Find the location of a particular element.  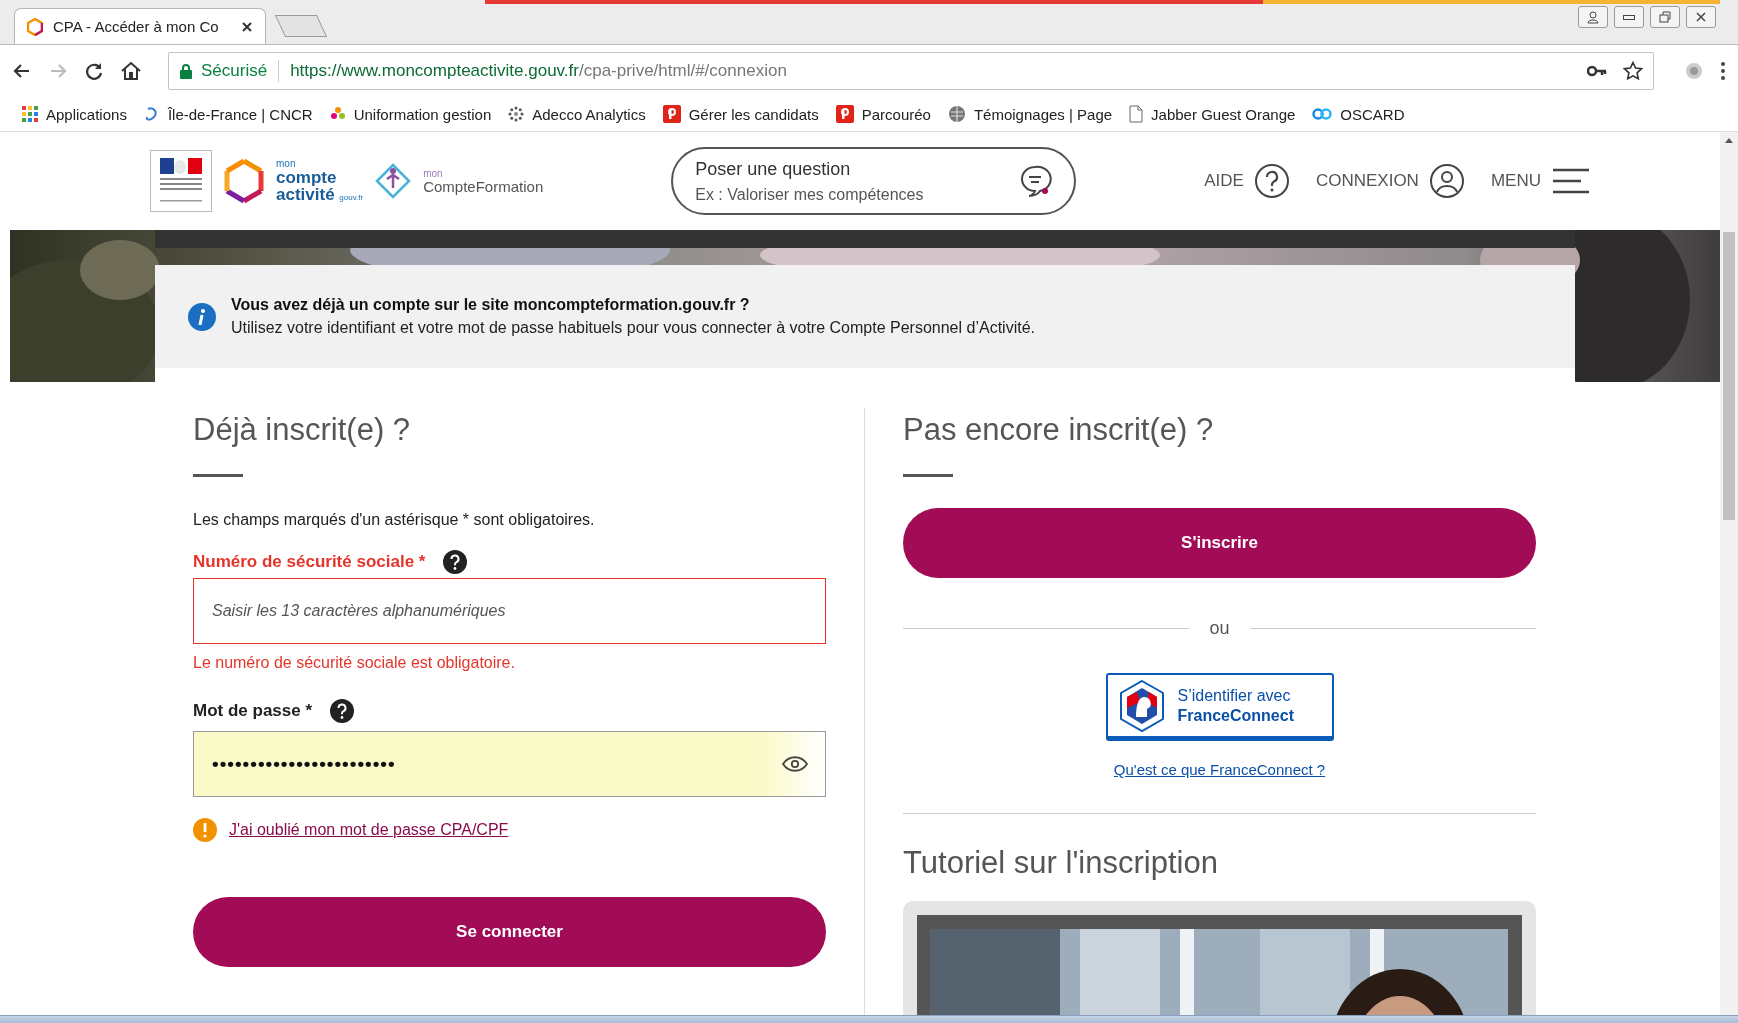

warning-icon is located at coordinates (205, 830).